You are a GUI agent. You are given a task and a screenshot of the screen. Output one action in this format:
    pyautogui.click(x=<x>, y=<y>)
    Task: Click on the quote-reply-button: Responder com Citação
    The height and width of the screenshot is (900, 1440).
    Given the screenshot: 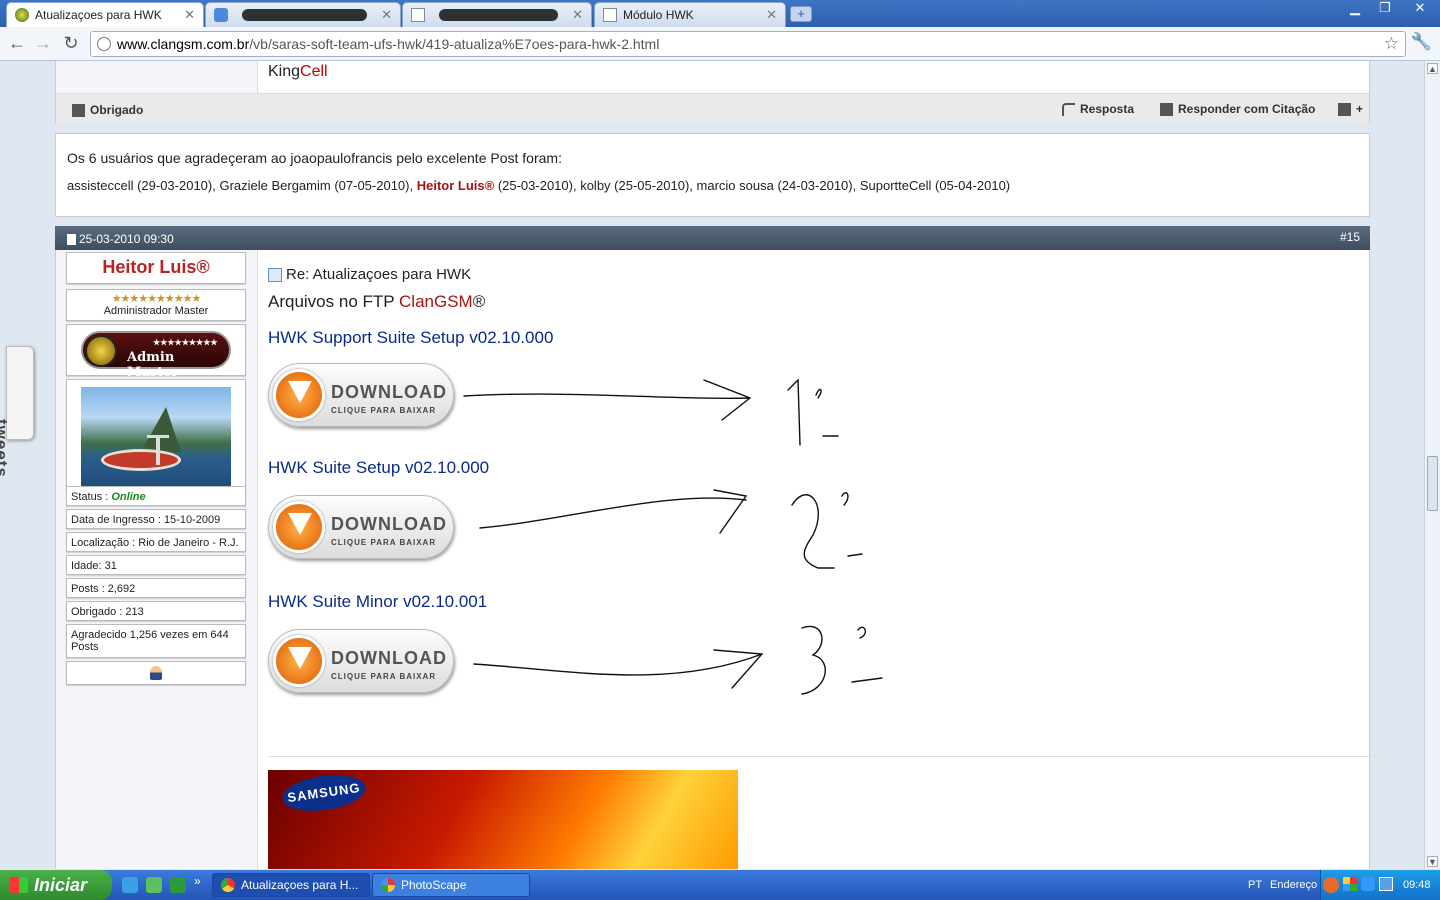 What is the action you would take?
    pyautogui.click(x=1237, y=109)
    